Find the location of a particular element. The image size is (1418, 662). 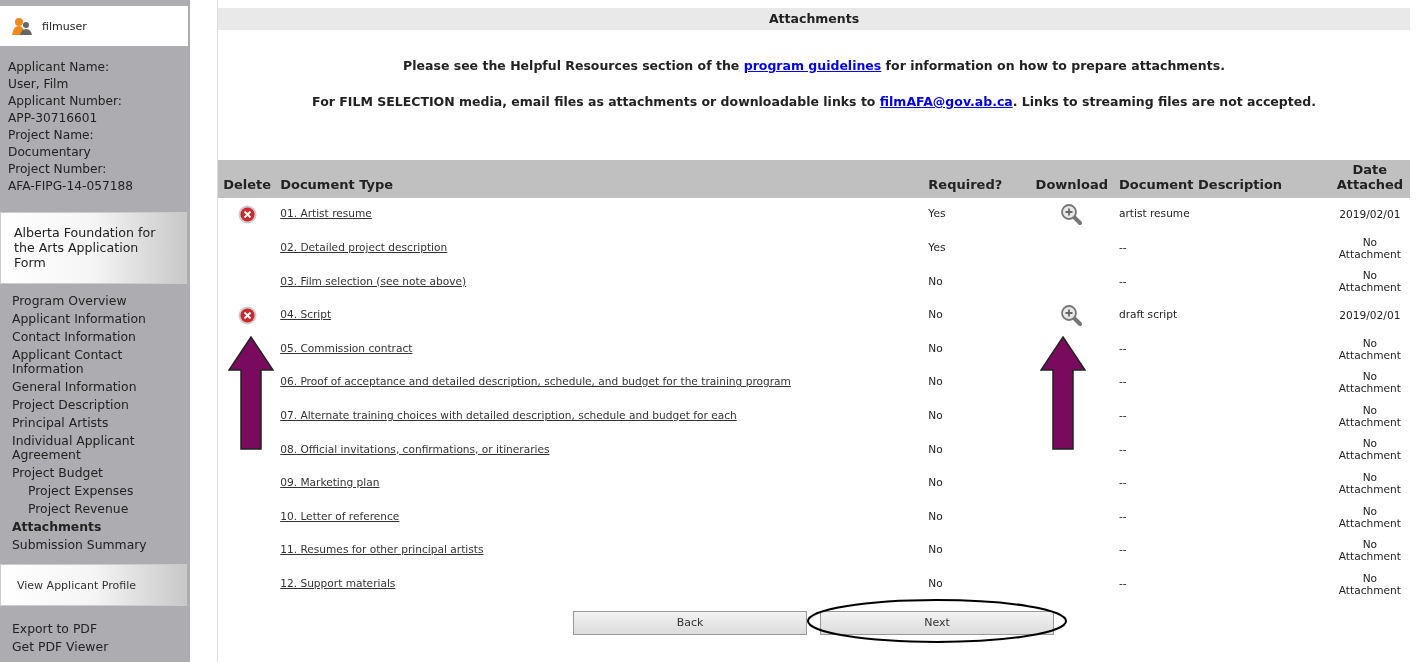

document-link: 06. Proof of acceptance and detailed description, schedule, and budget for the training program is located at coordinates (535, 381).